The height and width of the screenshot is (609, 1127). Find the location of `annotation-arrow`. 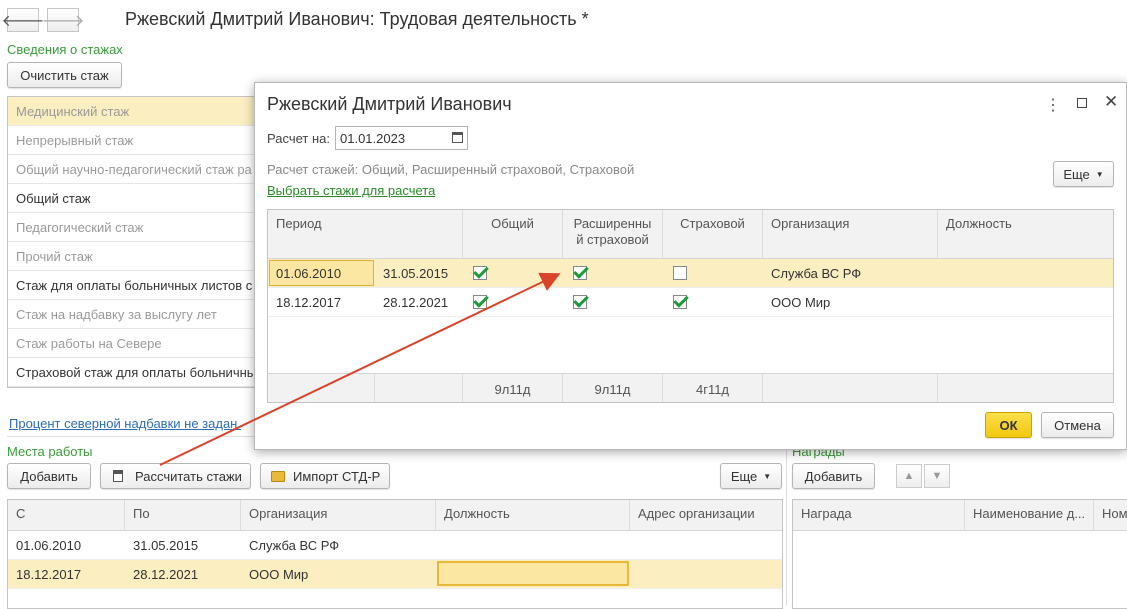

annotation-arrow is located at coordinates (360, 369).